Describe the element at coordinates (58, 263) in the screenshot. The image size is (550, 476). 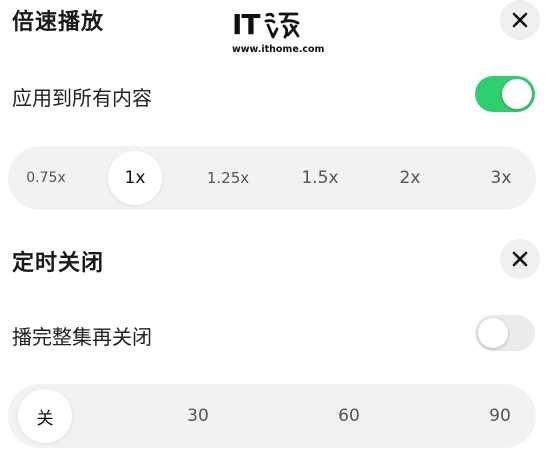
I see `timer-section-title: 定时关闭` at that location.